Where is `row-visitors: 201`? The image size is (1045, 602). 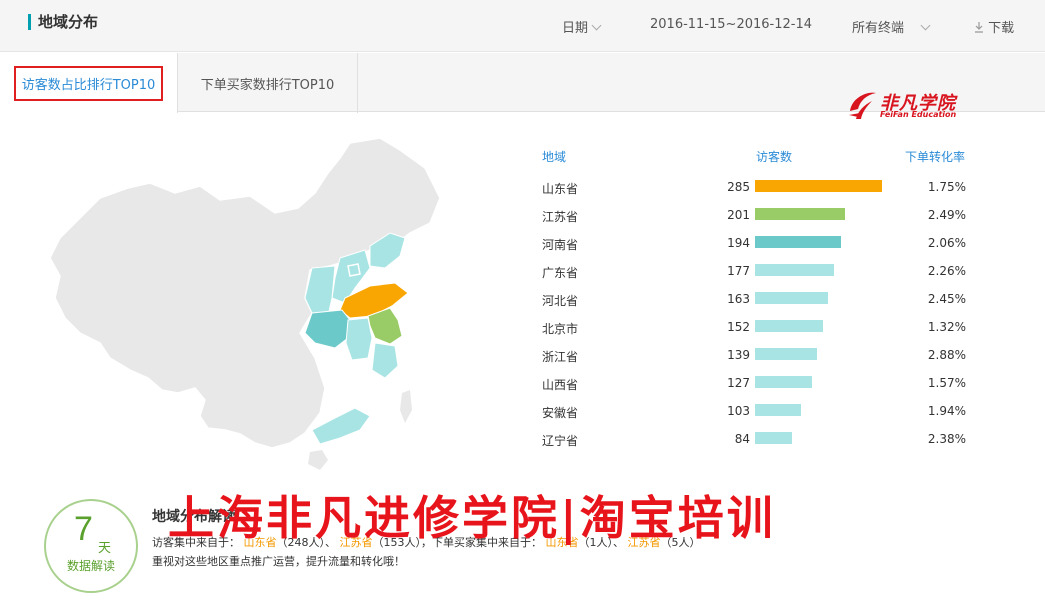 row-visitors: 201 is located at coordinates (738, 215).